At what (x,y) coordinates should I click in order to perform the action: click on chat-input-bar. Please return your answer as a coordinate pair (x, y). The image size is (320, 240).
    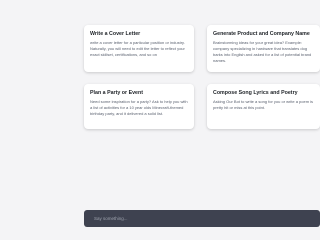
    Looking at the image, I should click on (202, 218).